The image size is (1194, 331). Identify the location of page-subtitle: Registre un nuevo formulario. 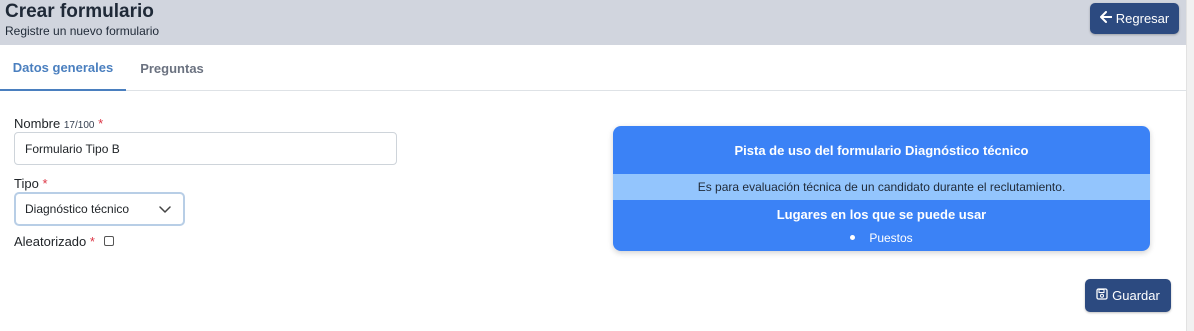
(82, 31).